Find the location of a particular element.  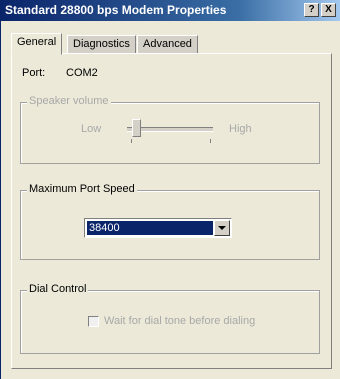

chevron-down-icon is located at coordinates (222, 228).